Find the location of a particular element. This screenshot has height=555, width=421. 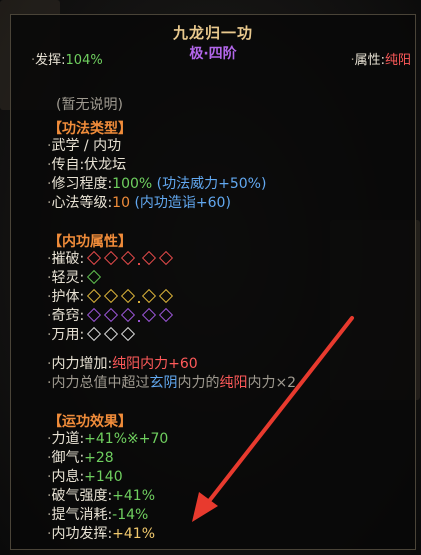

performance-stat: ·发挥:104% is located at coordinates (67, 60).